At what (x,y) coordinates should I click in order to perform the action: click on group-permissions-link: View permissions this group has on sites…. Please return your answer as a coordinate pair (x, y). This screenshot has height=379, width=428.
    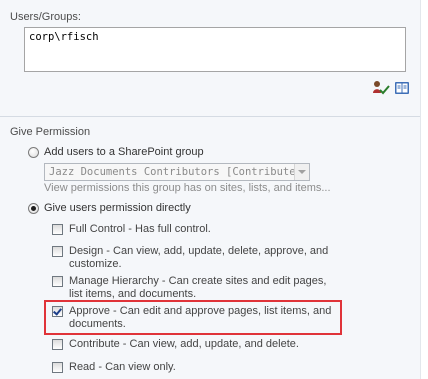
    Looking at the image, I should click on (187, 188).